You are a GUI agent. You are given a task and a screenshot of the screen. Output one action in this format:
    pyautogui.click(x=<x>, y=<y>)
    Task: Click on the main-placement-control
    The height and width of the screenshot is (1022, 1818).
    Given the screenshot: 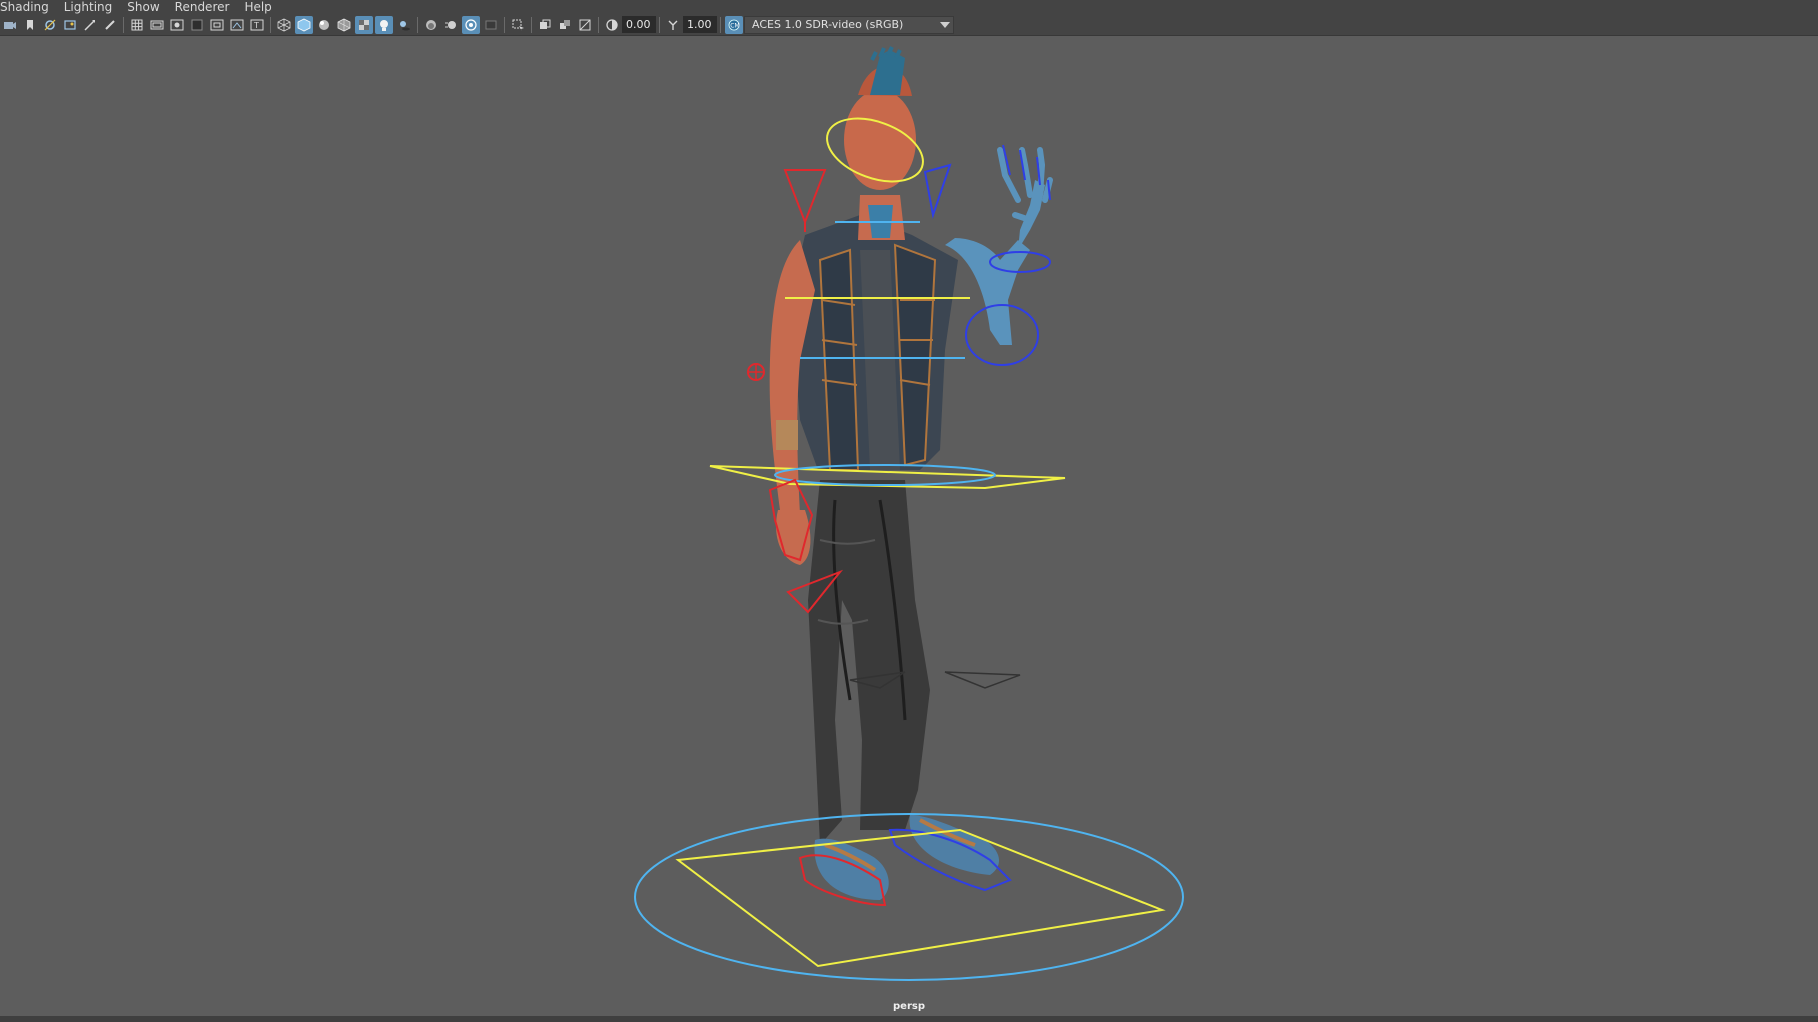 What is the action you would take?
    pyautogui.click(x=920, y=898)
    